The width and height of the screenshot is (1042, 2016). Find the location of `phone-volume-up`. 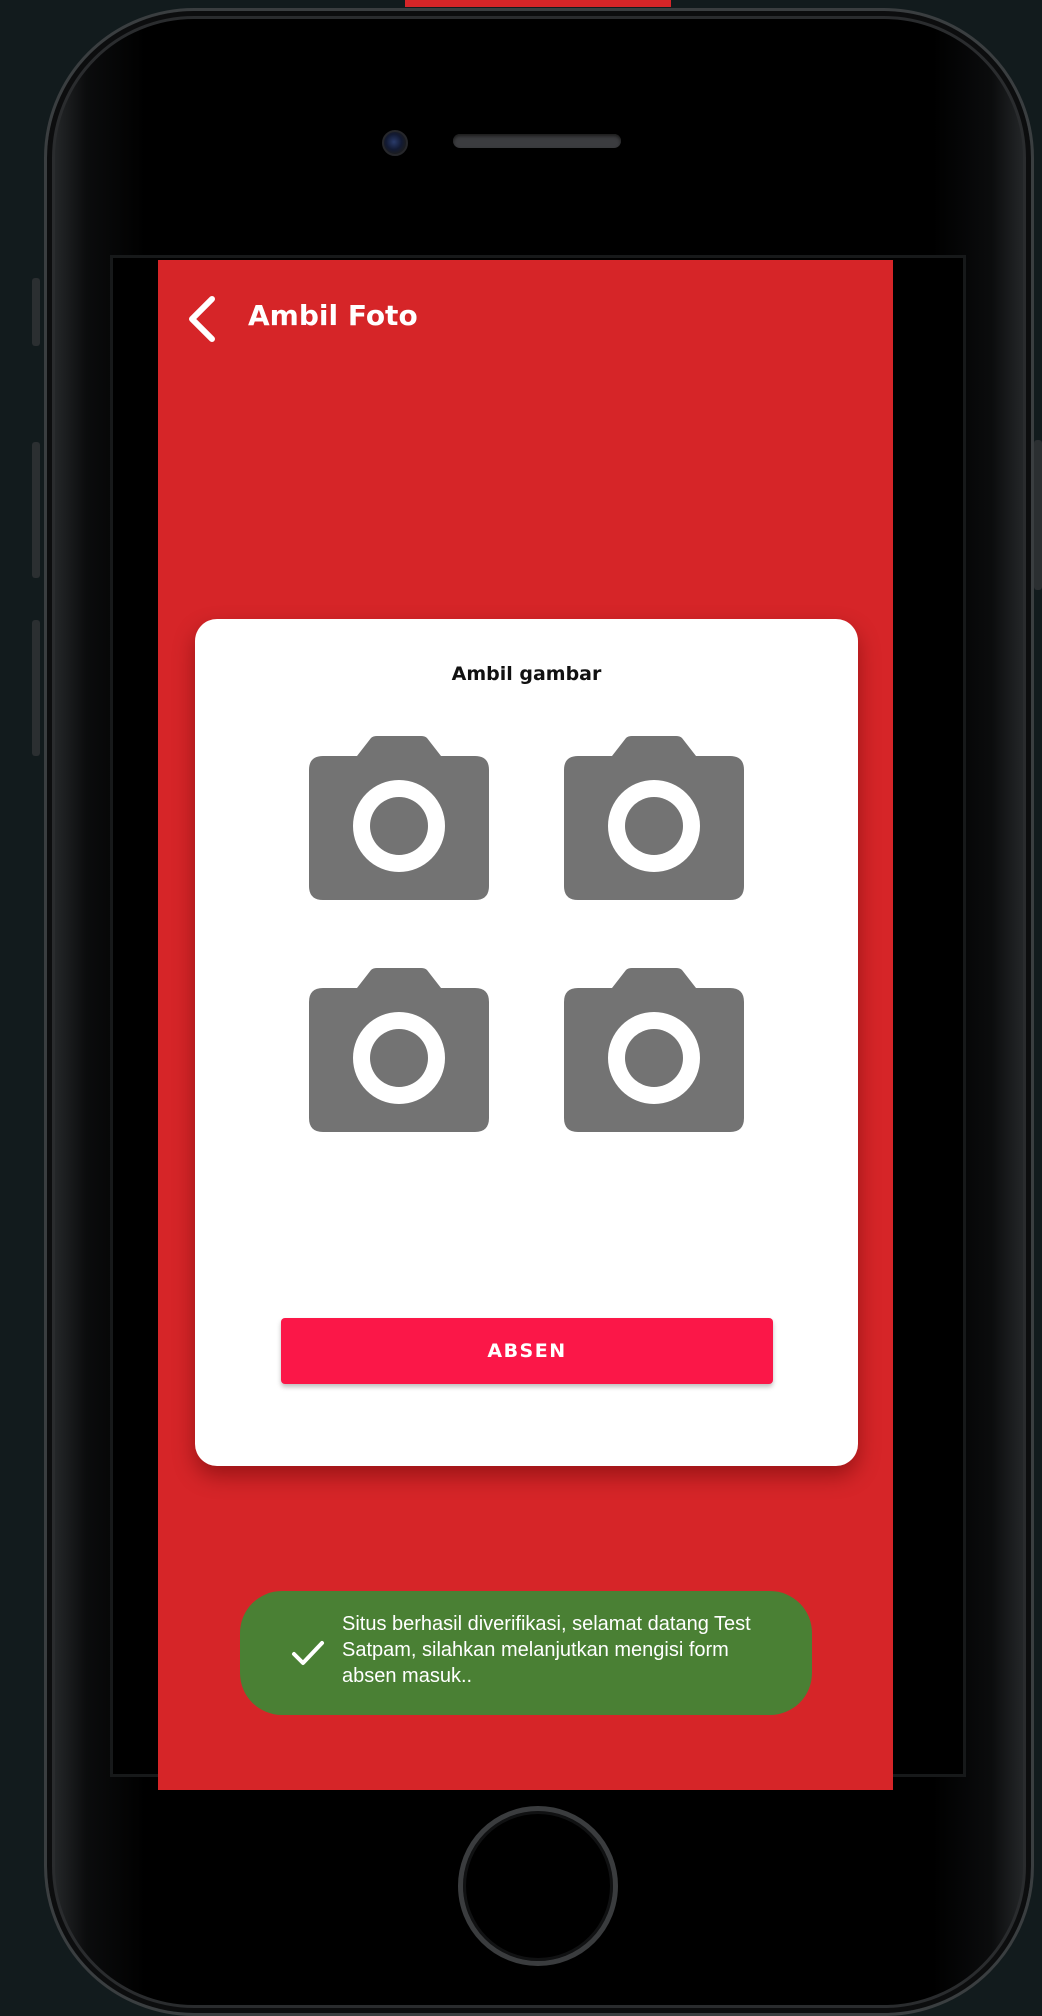

phone-volume-up is located at coordinates (36, 510).